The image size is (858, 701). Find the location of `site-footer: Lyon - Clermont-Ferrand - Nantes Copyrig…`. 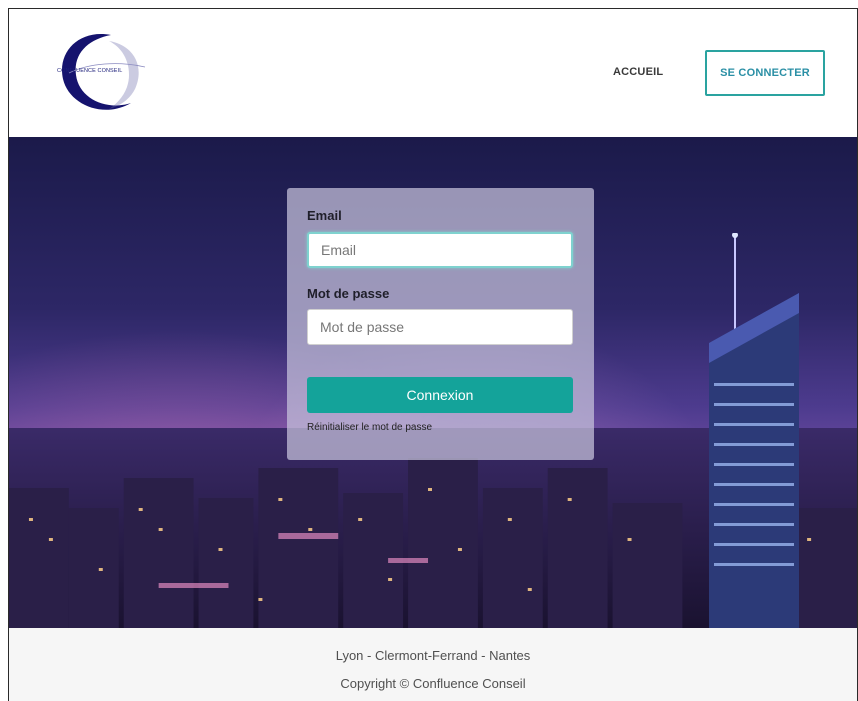

site-footer: Lyon - Clermont-Ferrand - Nantes Copyrig… is located at coordinates (433, 664).